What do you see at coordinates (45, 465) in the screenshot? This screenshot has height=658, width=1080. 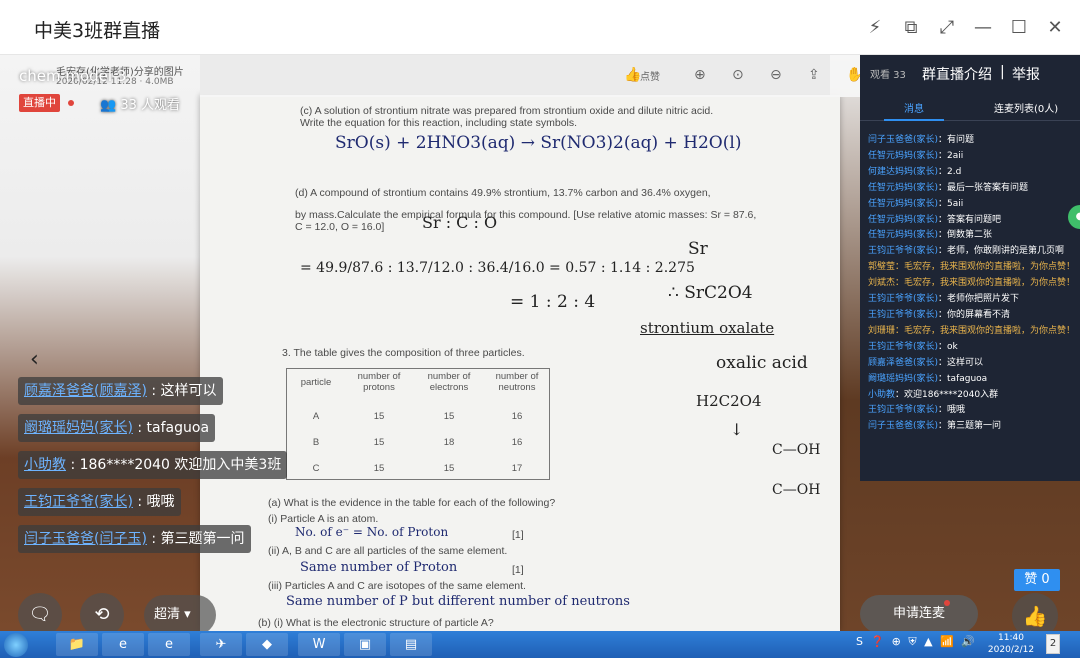 I see `danmaku-user: 小助教` at bounding box center [45, 465].